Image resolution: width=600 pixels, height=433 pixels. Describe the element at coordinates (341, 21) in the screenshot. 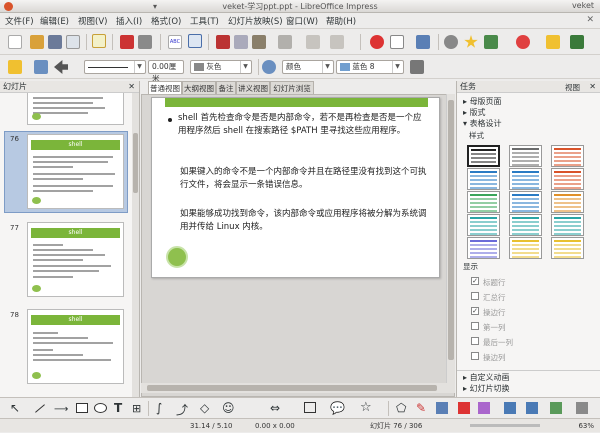

I see `menu-help: 帮助(H)` at that location.